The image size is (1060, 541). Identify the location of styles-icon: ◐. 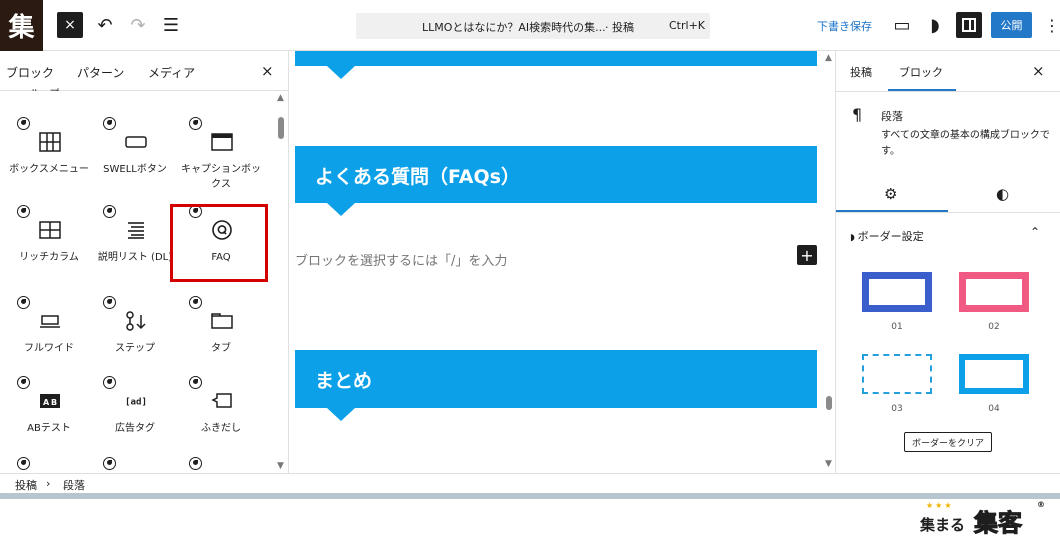
(1002, 194).